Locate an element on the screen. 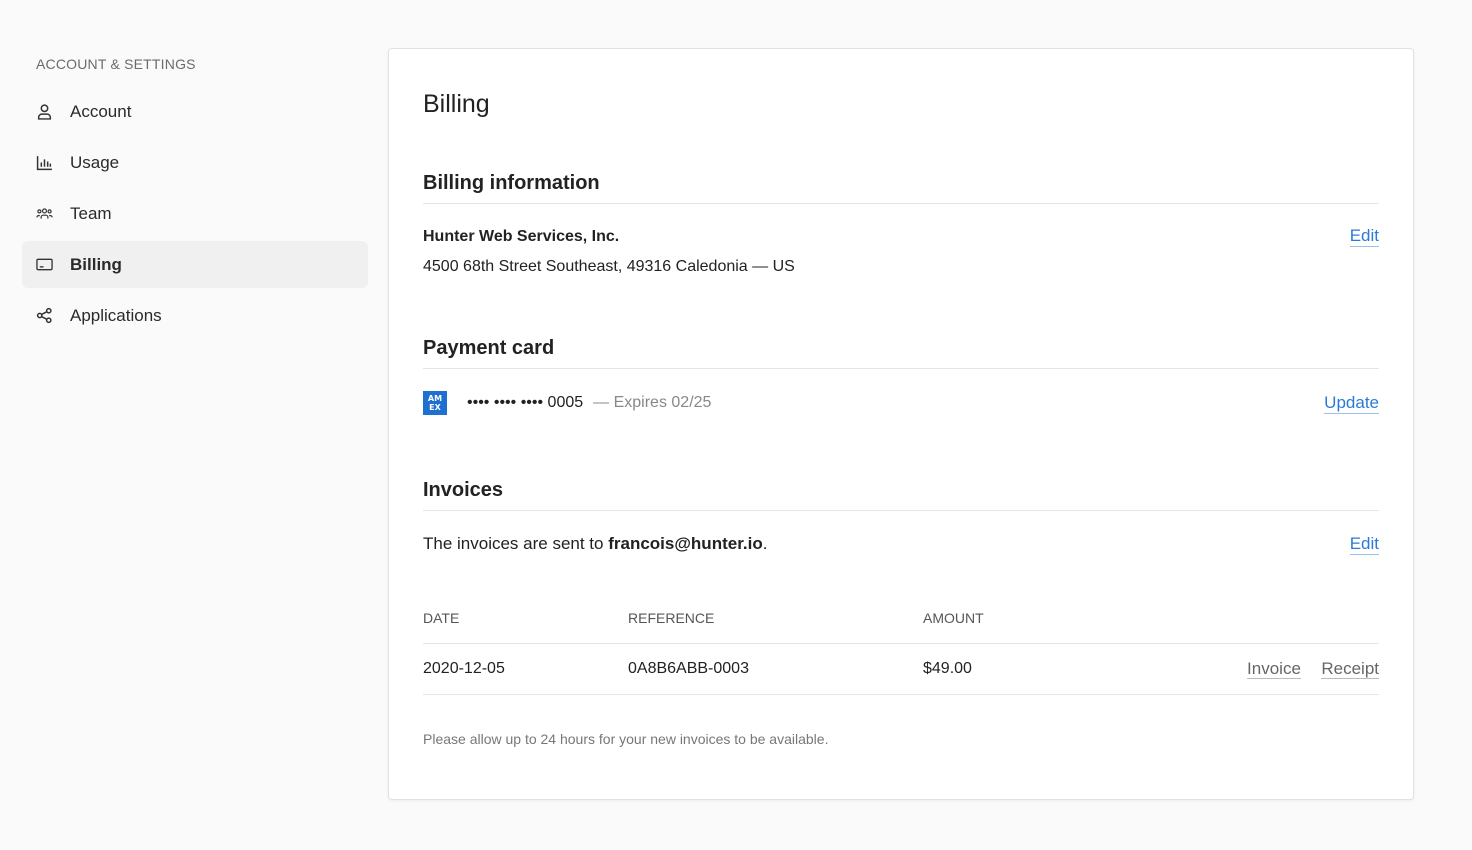 The image size is (1472, 850). sidebar-item-label: Team is located at coordinates (91, 213).